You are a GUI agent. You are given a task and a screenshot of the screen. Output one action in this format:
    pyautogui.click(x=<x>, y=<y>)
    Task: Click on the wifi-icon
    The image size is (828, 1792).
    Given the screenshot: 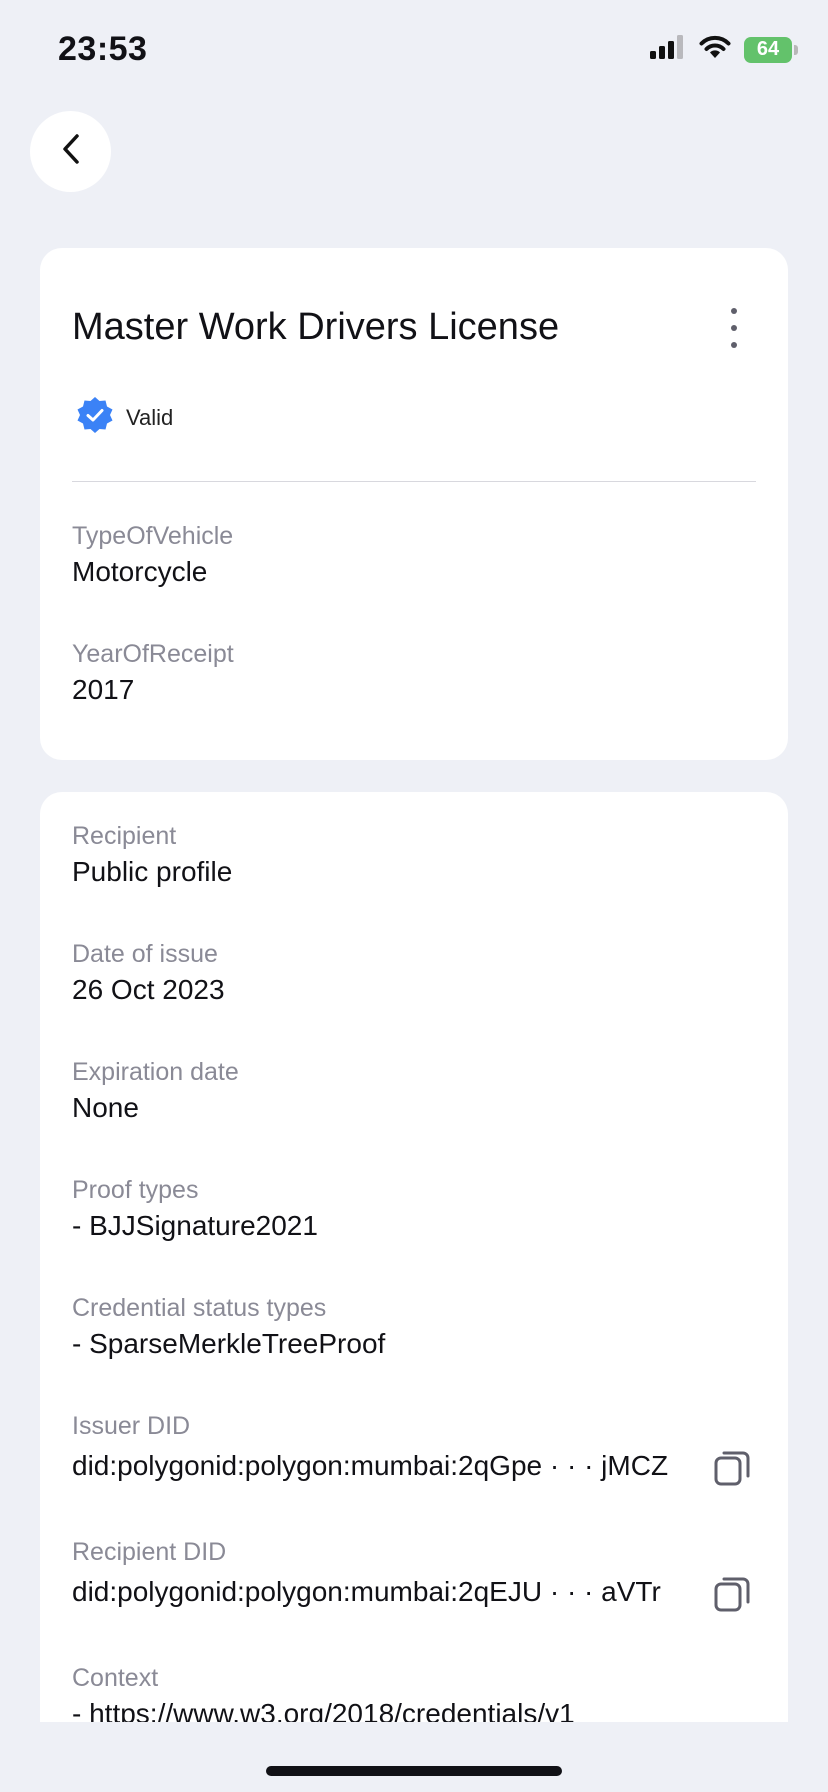 What is the action you would take?
    pyautogui.click(x=715, y=49)
    